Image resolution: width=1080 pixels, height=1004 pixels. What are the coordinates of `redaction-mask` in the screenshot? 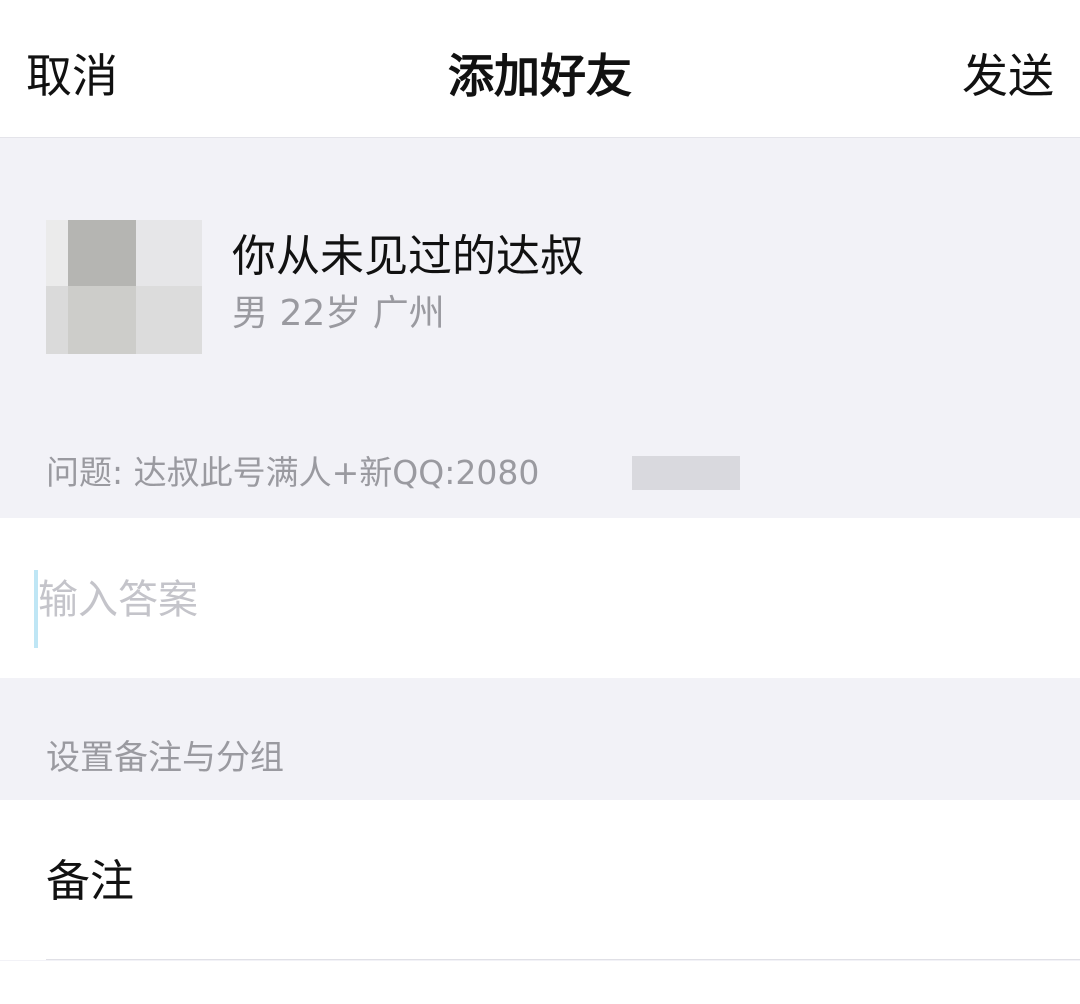 It's located at (686, 473).